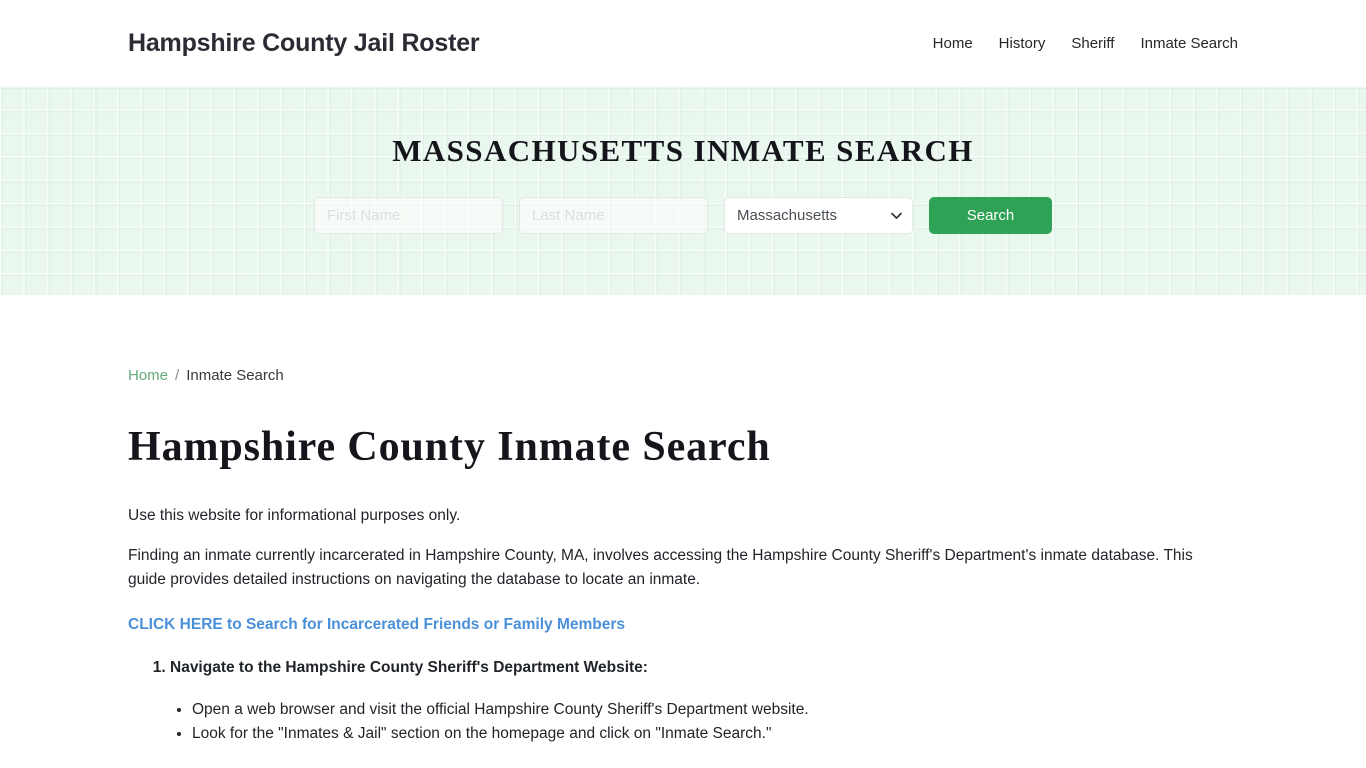 The image size is (1366, 768). What do you see at coordinates (683, 150) in the screenshot?
I see `hero-title: MASSACHUSETTS INMATE SEARCH` at bounding box center [683, 150].